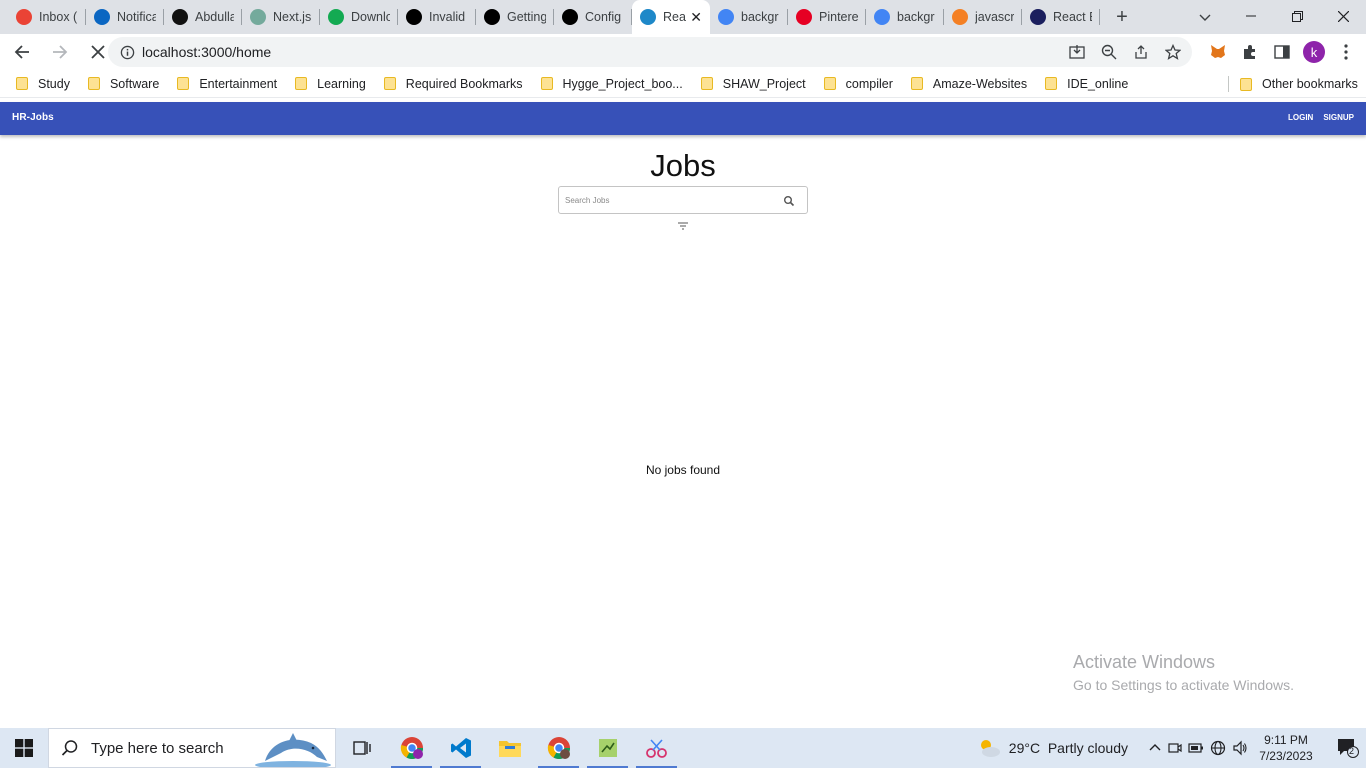  Describe the element at coordinates (1109, 52) in the screenshot. I see `zoom-icon` at that location.